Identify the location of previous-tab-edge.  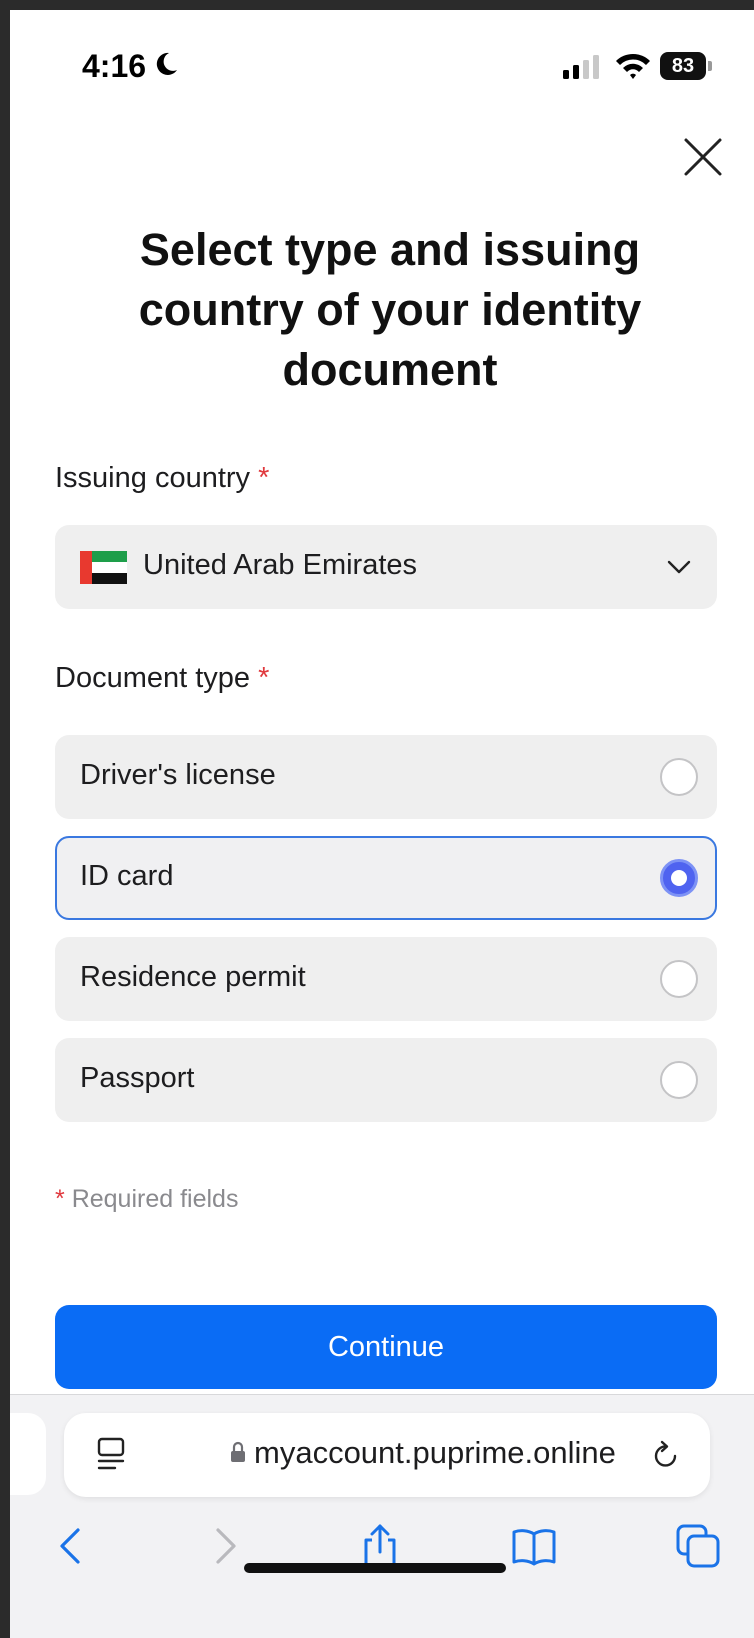
(28, 1454).